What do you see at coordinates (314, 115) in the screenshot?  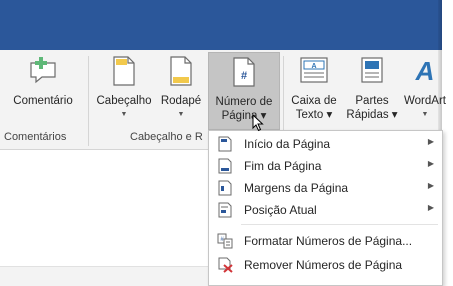 I see `text-box-label-2: Texto ▾` at bounding box center [314, 115].